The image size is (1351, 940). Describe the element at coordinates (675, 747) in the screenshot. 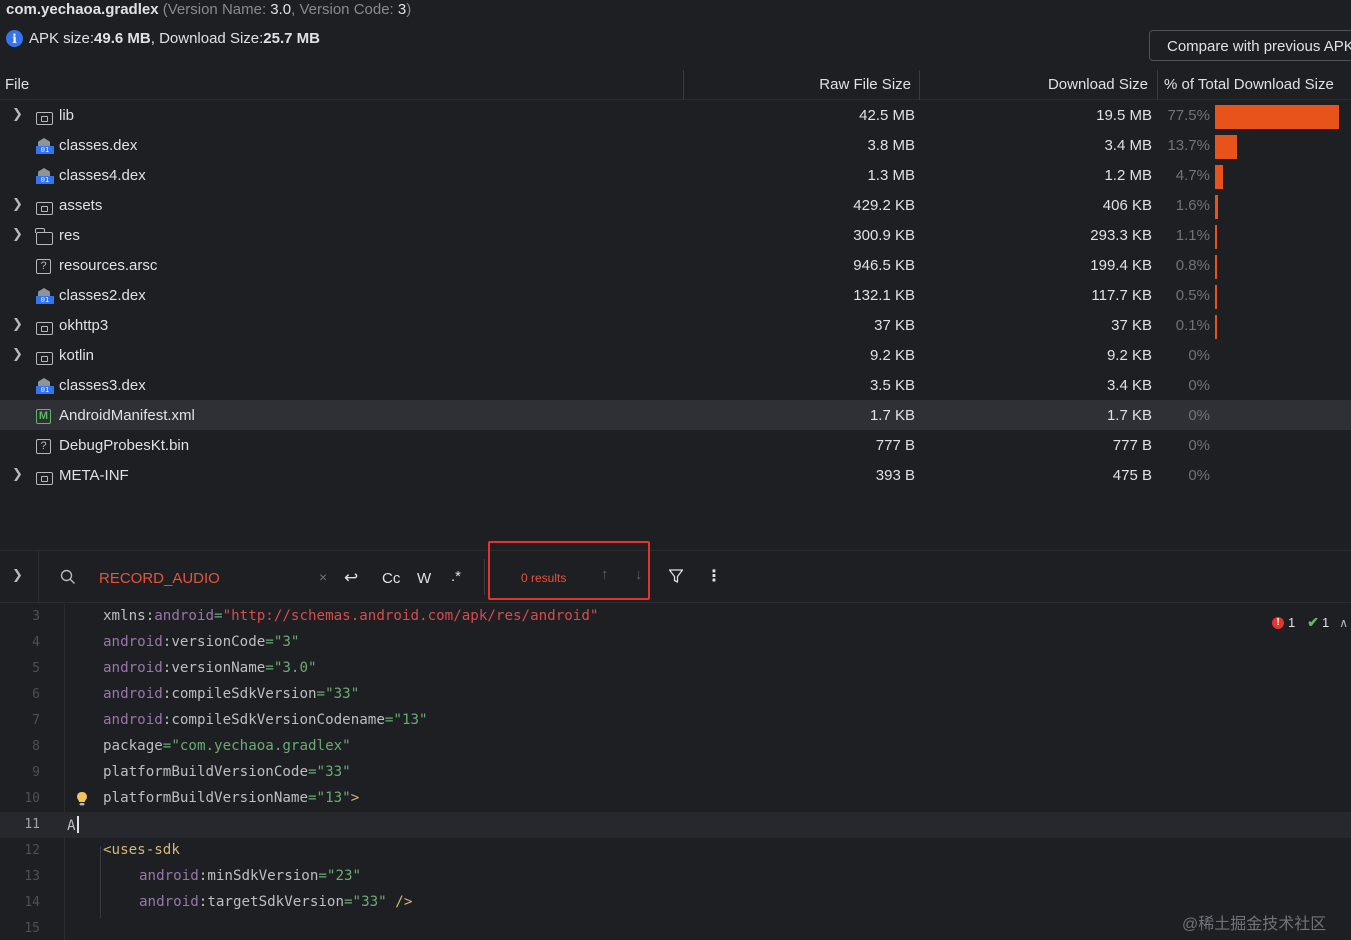

I see `code-line: 8 package="com.yechaoa.gradlex"` at that location.